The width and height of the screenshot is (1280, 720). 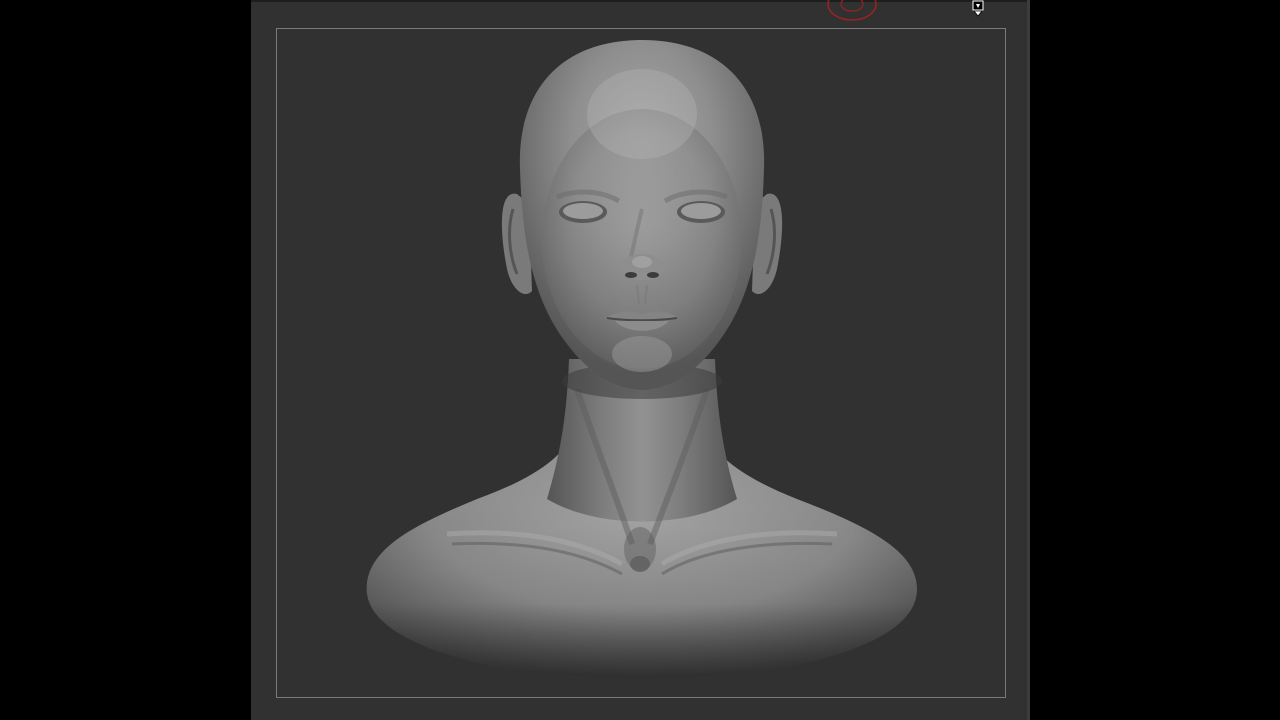 I want to click on top-strip, so click(x=639, y=1).